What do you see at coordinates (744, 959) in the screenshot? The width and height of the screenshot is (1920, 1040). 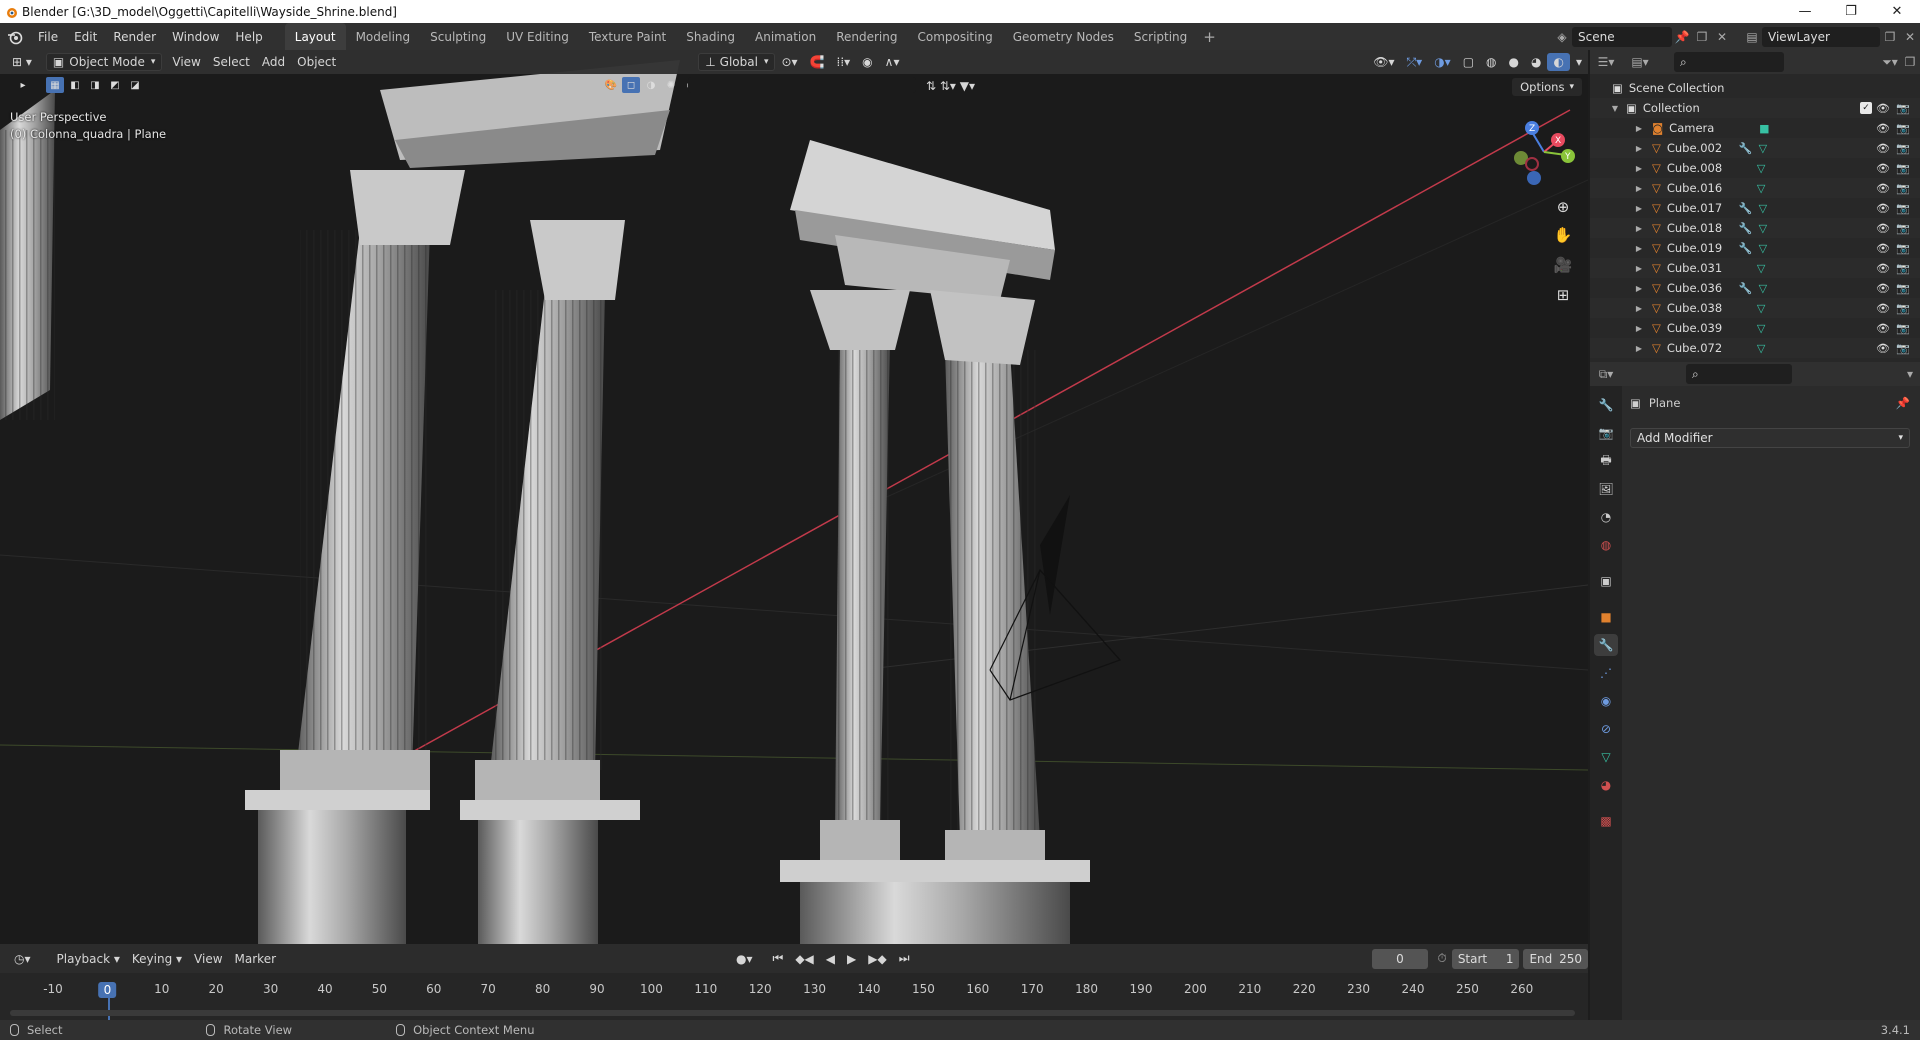 I see `record-icon: ●▾` at bounding box center [744, 959].